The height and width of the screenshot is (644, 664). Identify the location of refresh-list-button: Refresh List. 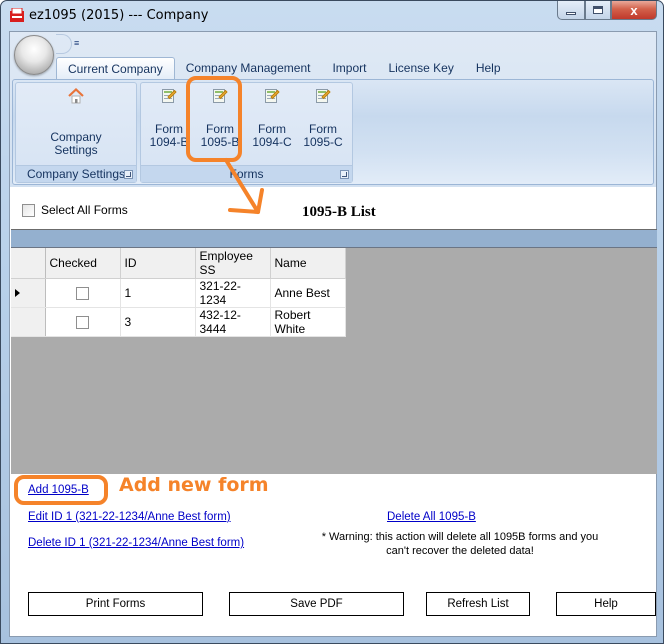
(478, 604).